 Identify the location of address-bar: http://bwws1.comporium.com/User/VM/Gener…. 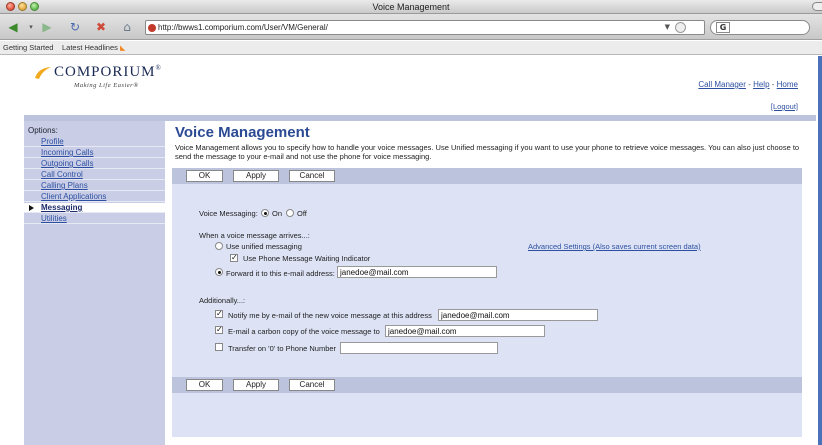
(425, 27).